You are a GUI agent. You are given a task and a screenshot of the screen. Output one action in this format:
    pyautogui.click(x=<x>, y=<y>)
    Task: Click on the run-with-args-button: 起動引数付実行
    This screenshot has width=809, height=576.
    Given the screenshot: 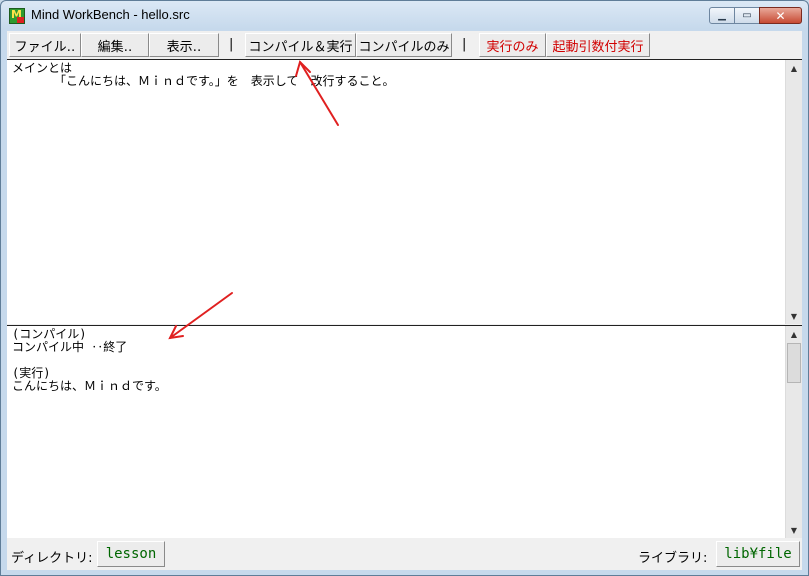 What is the action you would take?
    pyautogui.click(x=598, y=45)
    